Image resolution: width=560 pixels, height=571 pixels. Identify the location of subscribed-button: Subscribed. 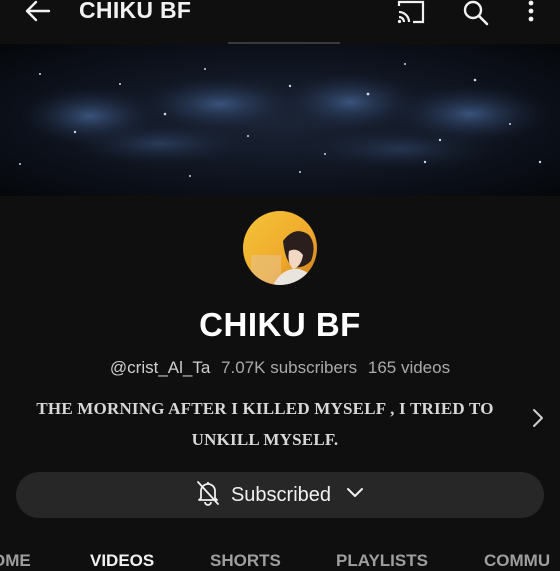
(280, 495).